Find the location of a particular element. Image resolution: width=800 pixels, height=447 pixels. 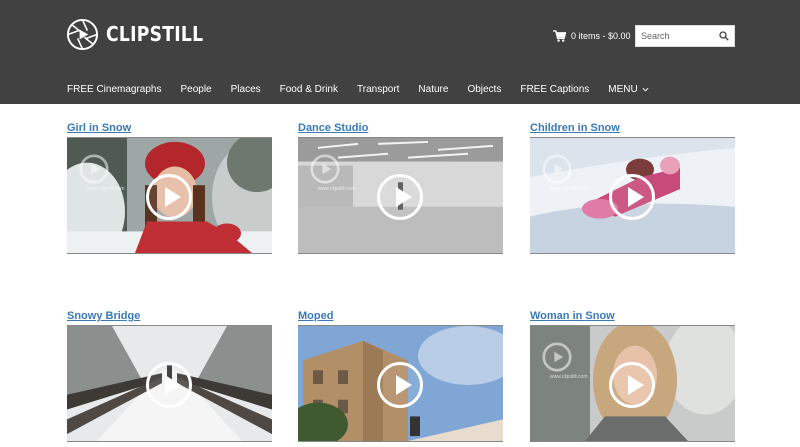

clip-card: Snowy Bridge is located at coordinates (169, 374).